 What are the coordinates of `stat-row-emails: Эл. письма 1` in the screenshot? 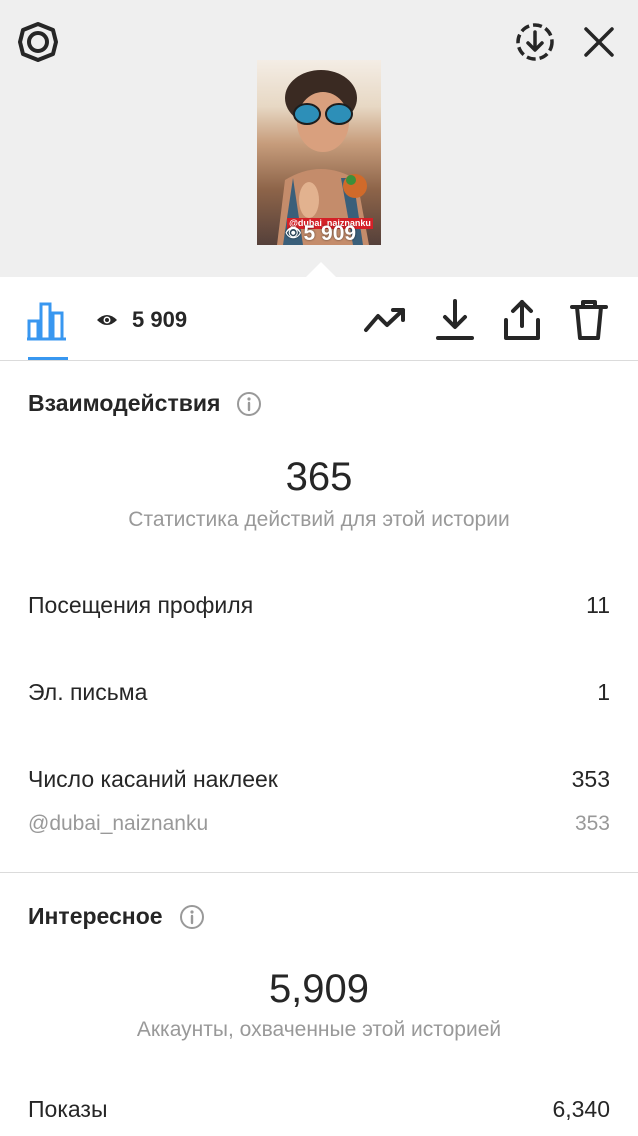 It's located at (319, 692).